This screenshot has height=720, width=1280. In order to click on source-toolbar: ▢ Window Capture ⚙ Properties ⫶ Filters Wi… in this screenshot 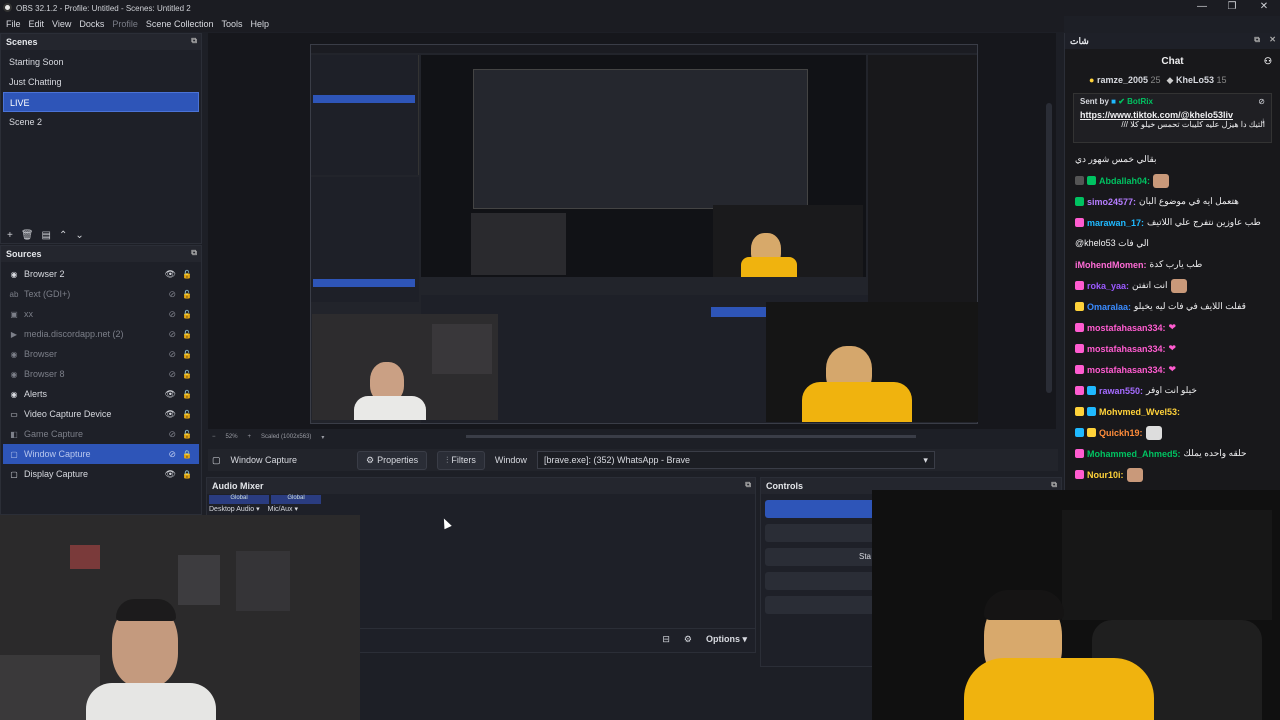, I will do `click(633, 460)`.